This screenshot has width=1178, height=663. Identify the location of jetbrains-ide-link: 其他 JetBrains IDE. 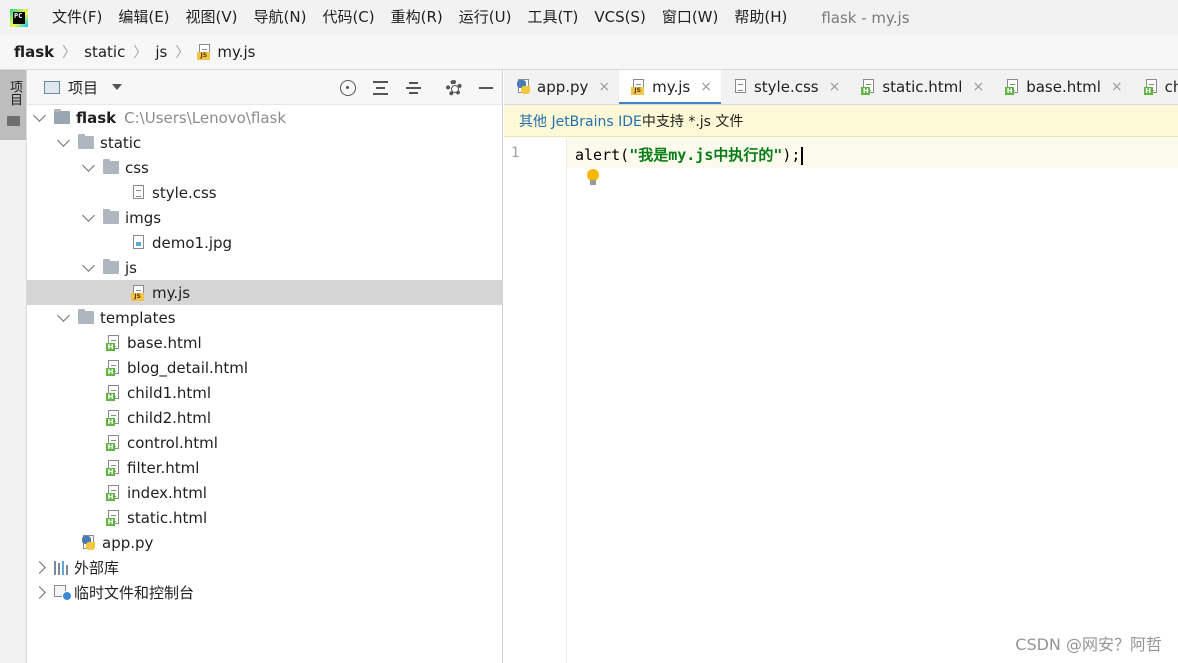
(580, 121).